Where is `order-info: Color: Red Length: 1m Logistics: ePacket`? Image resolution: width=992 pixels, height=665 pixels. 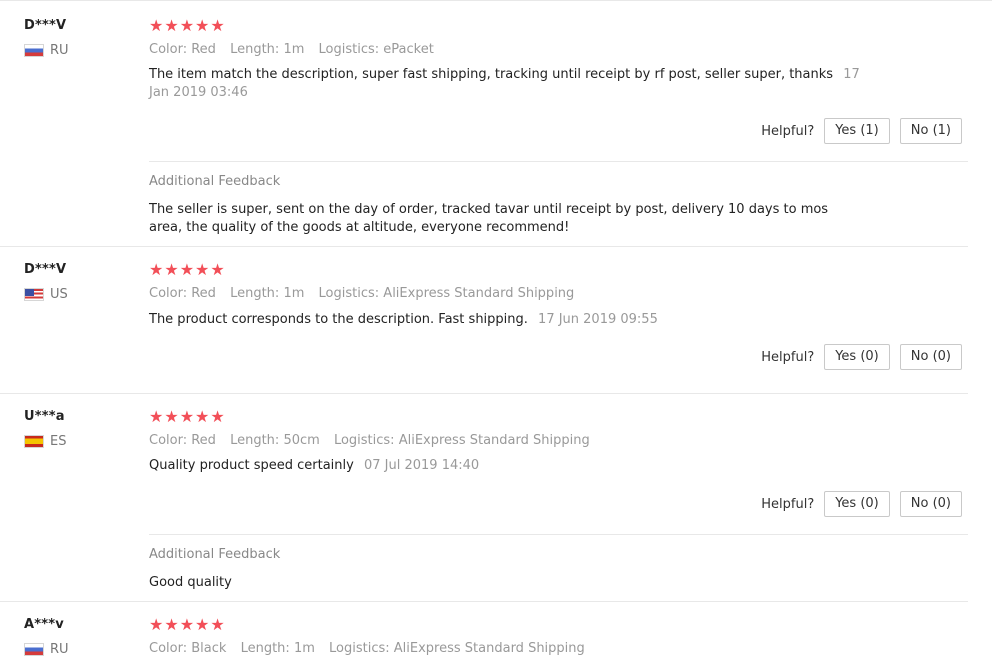 order-info: Color: Red Length: 1m Logistics: ePacket is located at coordinates (296, 49).